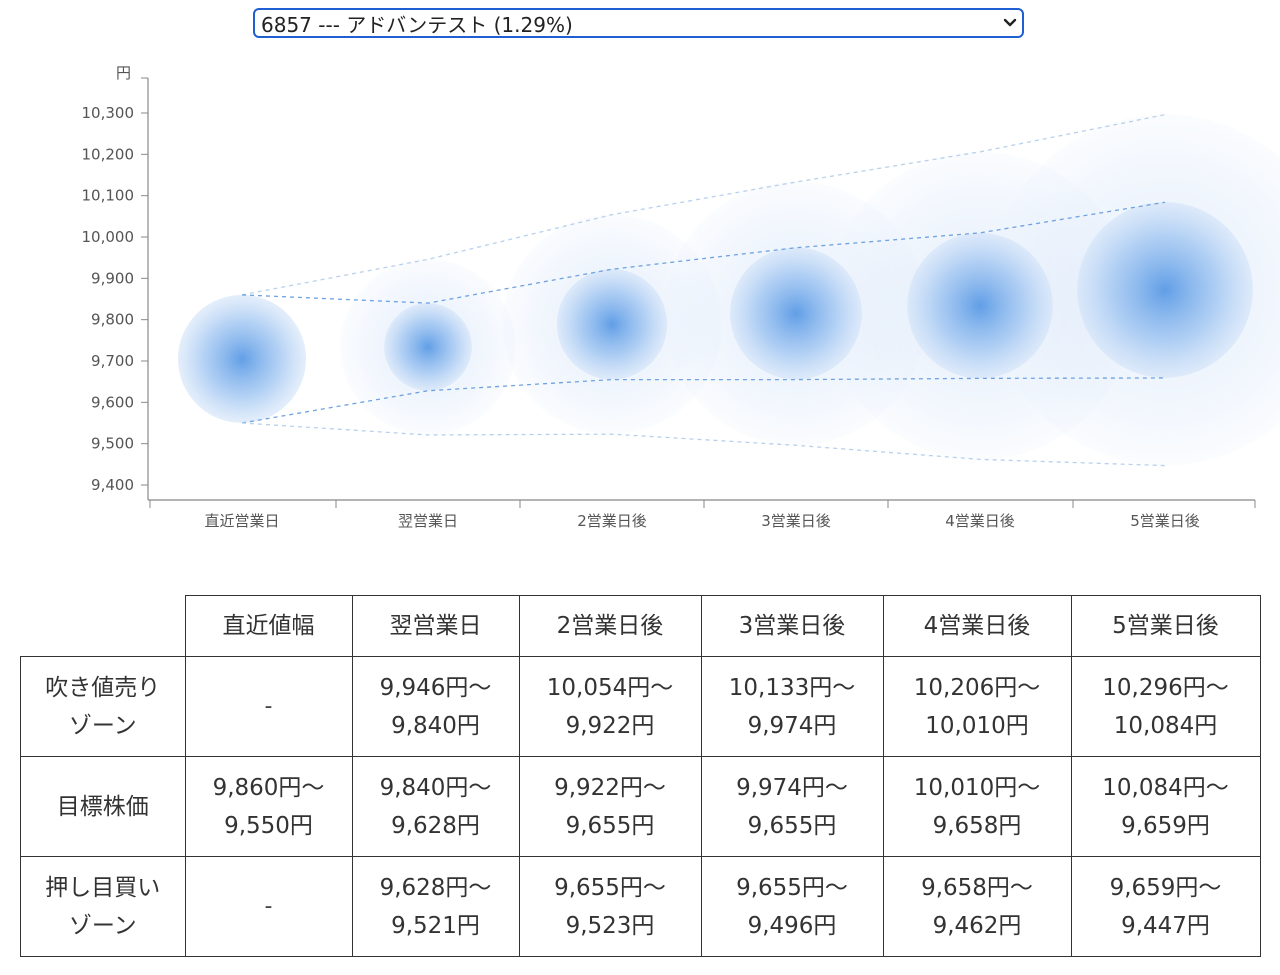  What do you see at coordinates (112, 320) in the screenshot?
I see `y-tick-label: 9,800` at bounding box center [112, 320].